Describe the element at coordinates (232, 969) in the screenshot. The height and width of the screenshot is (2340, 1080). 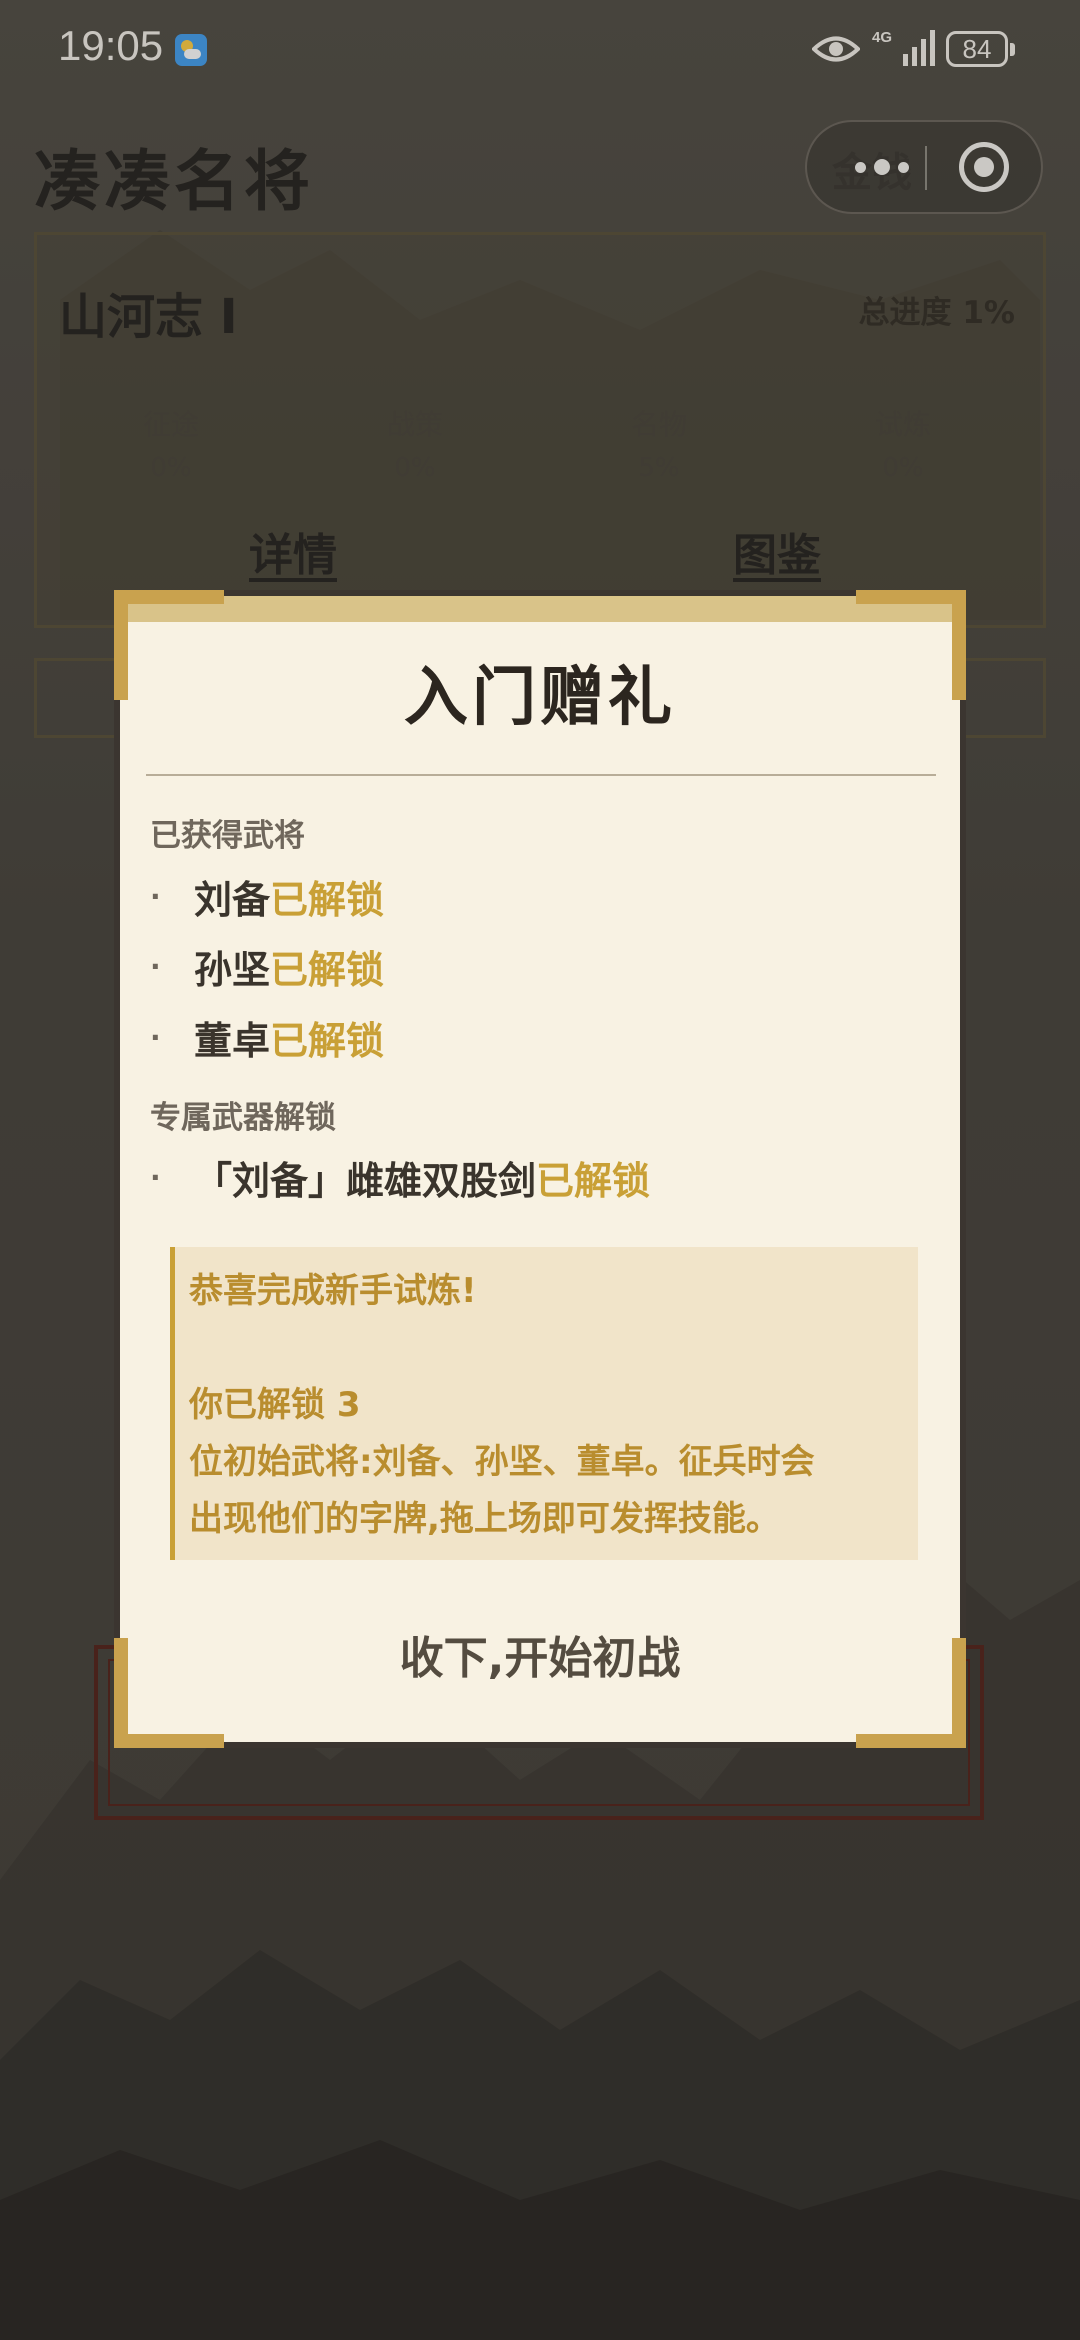
I see `general-name: 孙坚` at that location.